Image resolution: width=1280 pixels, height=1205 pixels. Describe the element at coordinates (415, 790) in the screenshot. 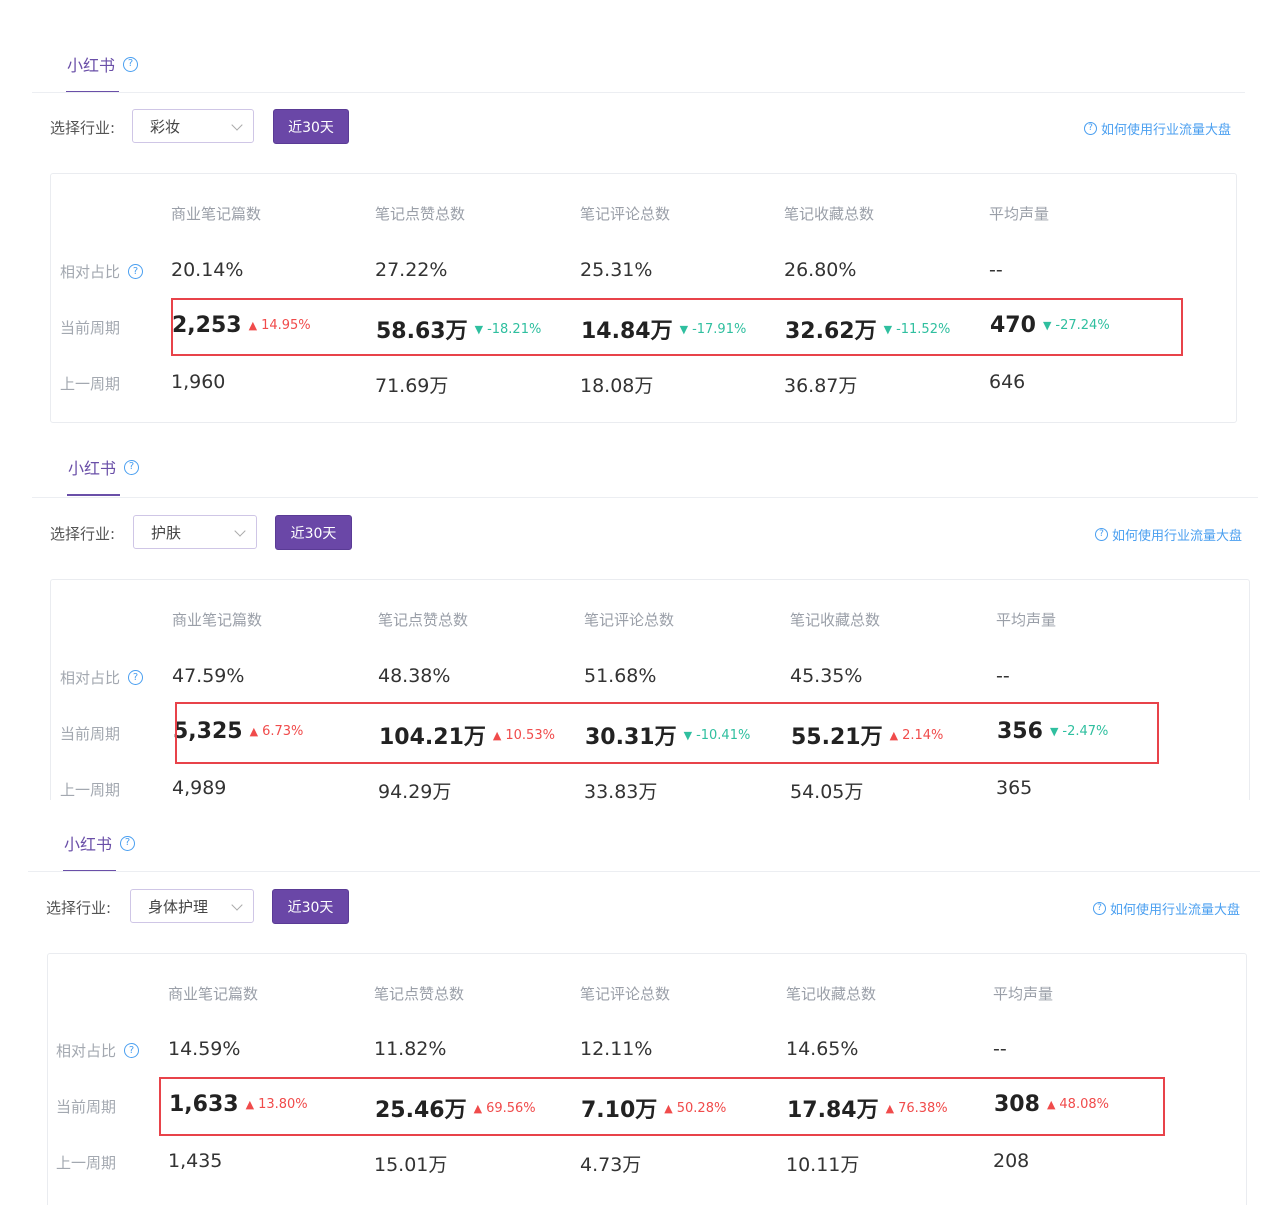

I see `previous-value: 94.29万` at that location.